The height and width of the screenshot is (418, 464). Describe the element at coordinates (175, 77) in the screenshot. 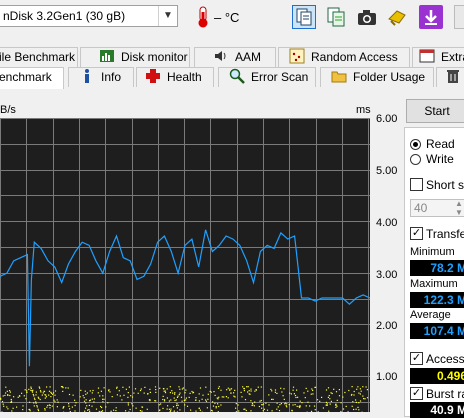

I see `tab-health: Health` at that location.